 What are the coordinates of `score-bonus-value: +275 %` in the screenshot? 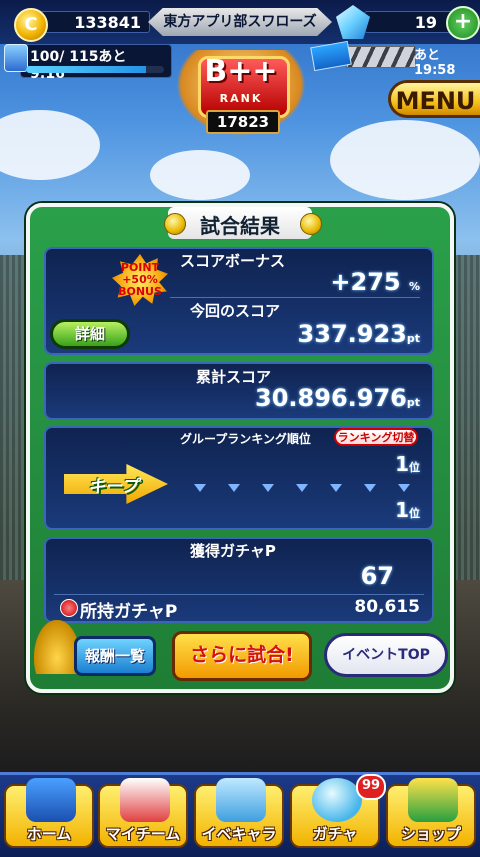 It's located at (330, 282).